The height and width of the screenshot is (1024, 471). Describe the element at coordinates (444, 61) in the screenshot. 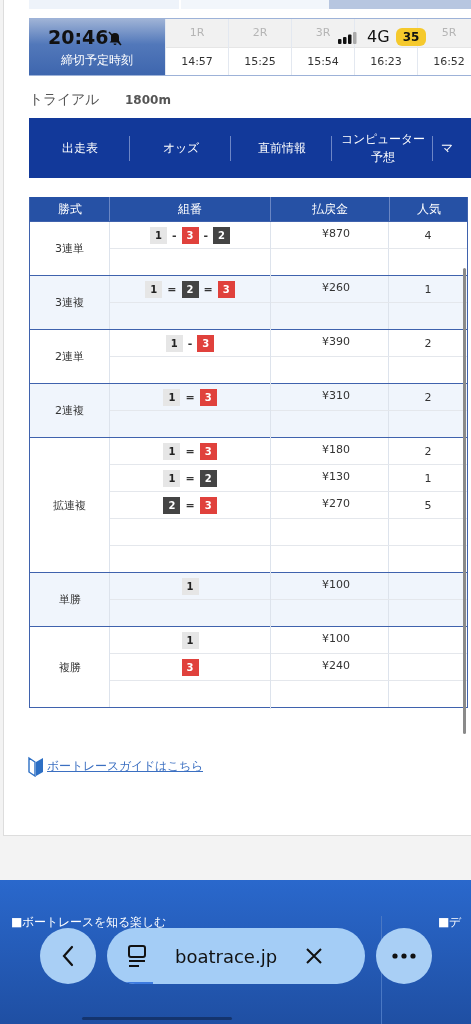

I see `deadline-time: 16:52` at that location.